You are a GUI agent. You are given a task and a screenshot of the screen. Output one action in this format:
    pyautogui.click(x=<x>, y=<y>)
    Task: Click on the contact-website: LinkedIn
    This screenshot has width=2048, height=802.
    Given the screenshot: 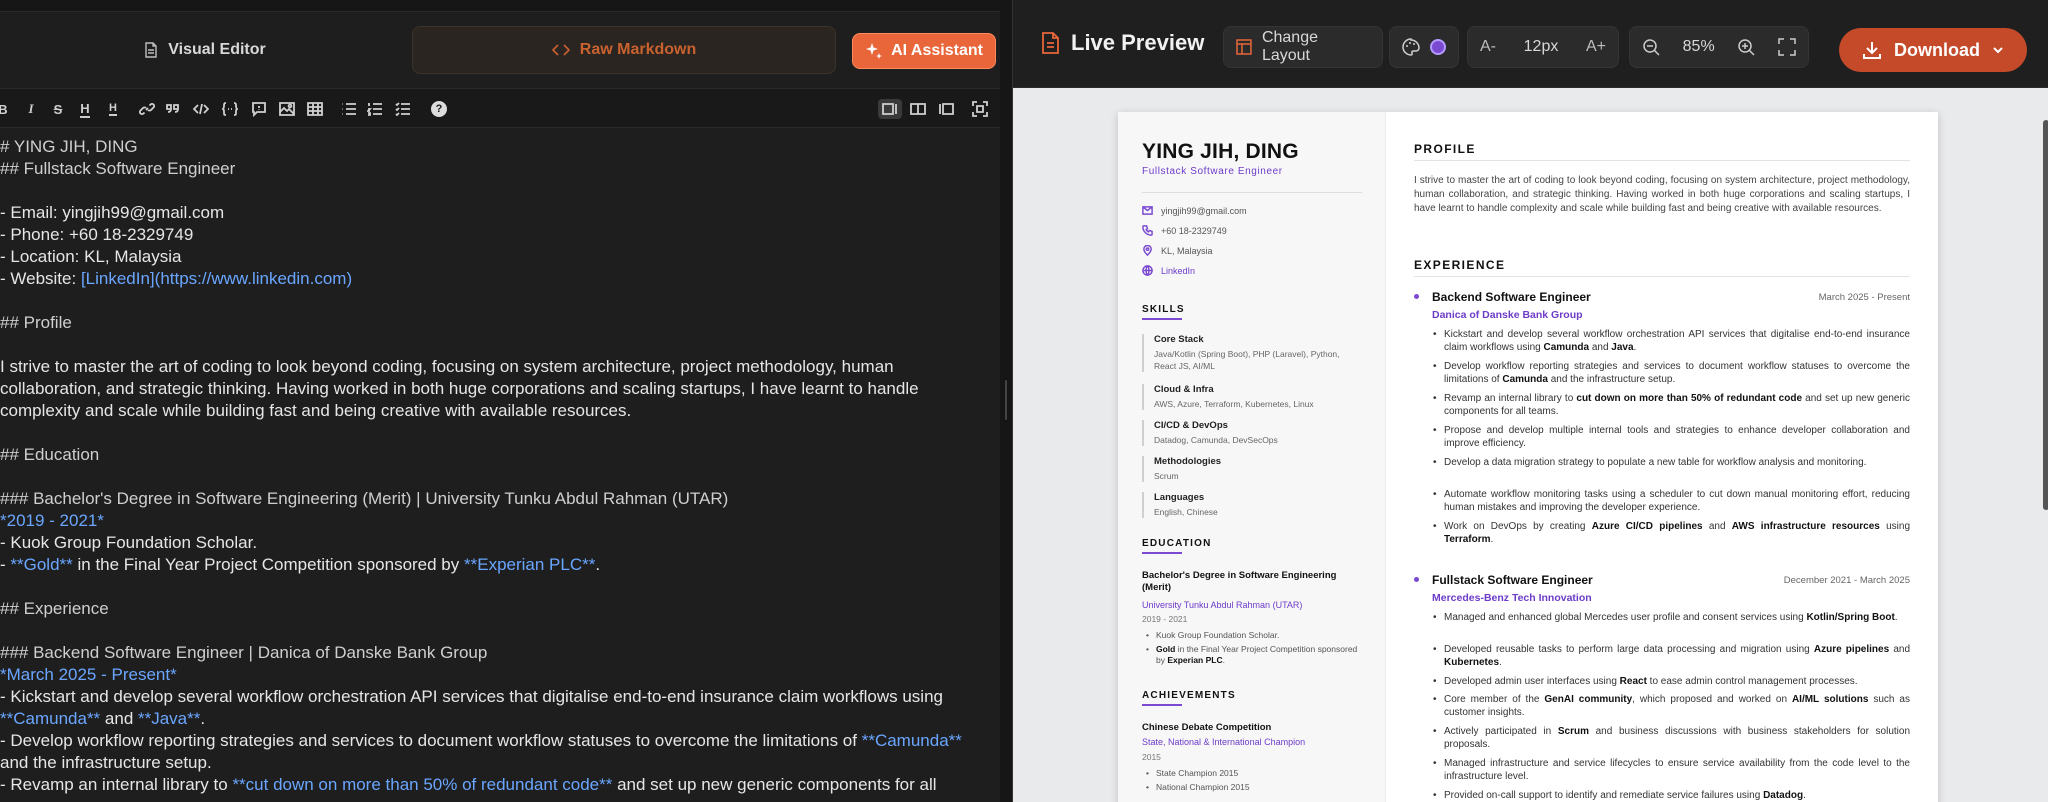 What is the action you would take?
    pyautogui.click(x=1168, y=270)
    